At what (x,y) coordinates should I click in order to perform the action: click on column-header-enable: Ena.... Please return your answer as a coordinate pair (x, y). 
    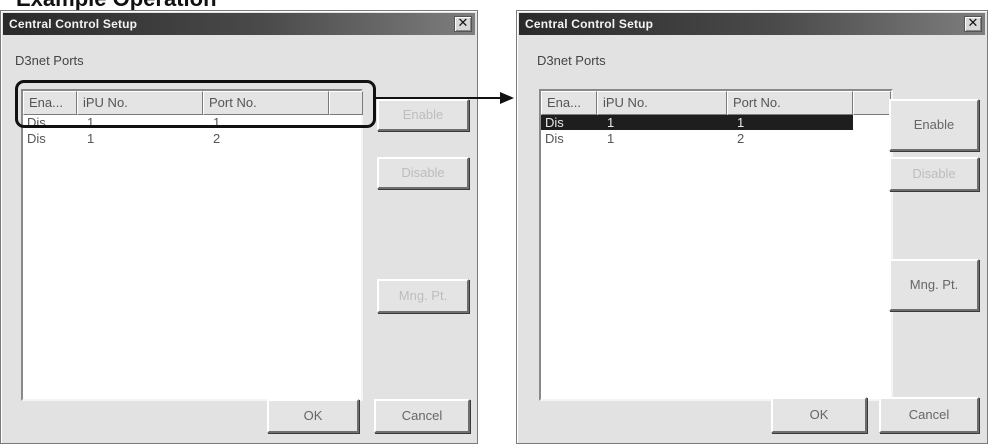
    Looking at the image, I should click on (569, 103).